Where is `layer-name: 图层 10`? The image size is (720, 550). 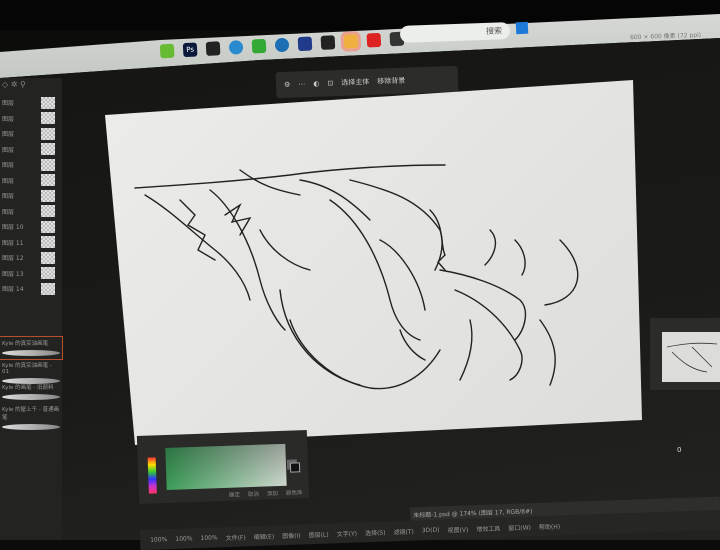 layer-name: 图层 10 is located at coordinates (13, 228).